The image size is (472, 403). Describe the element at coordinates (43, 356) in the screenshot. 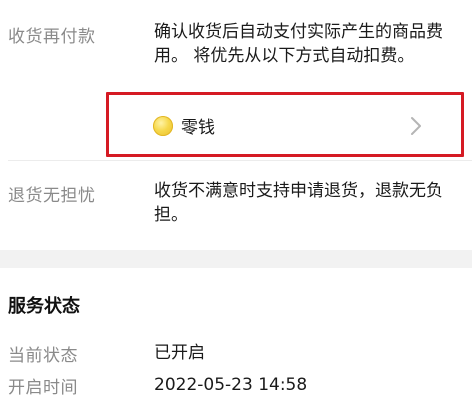

I see `status-label: 当前状态` at that location.